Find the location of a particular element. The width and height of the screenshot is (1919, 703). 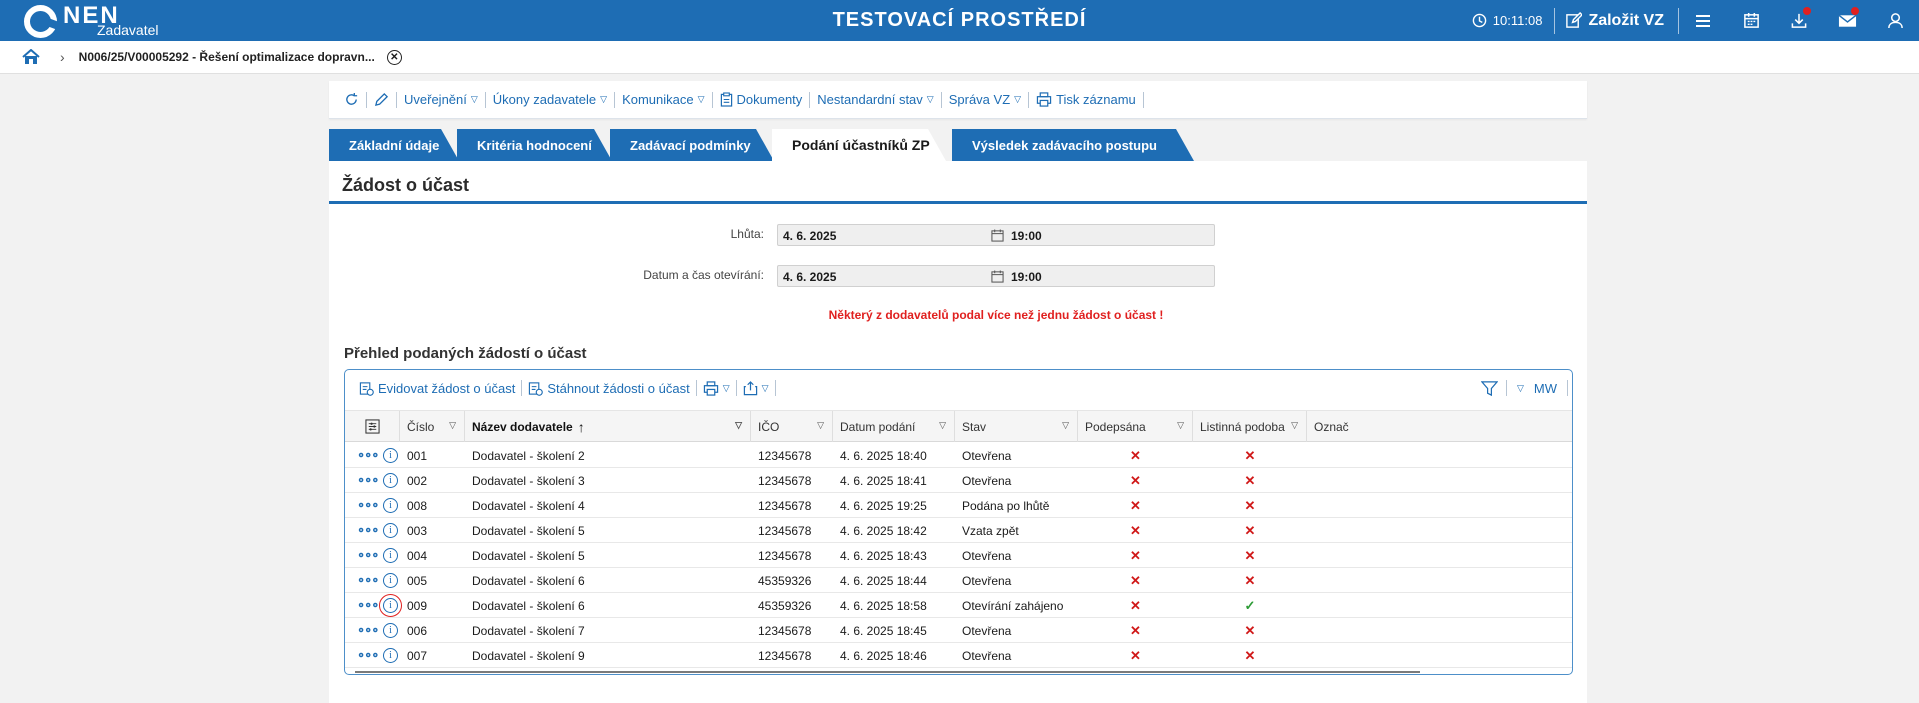

documents-button: Dokumenty is located at coordinates (761, 99).